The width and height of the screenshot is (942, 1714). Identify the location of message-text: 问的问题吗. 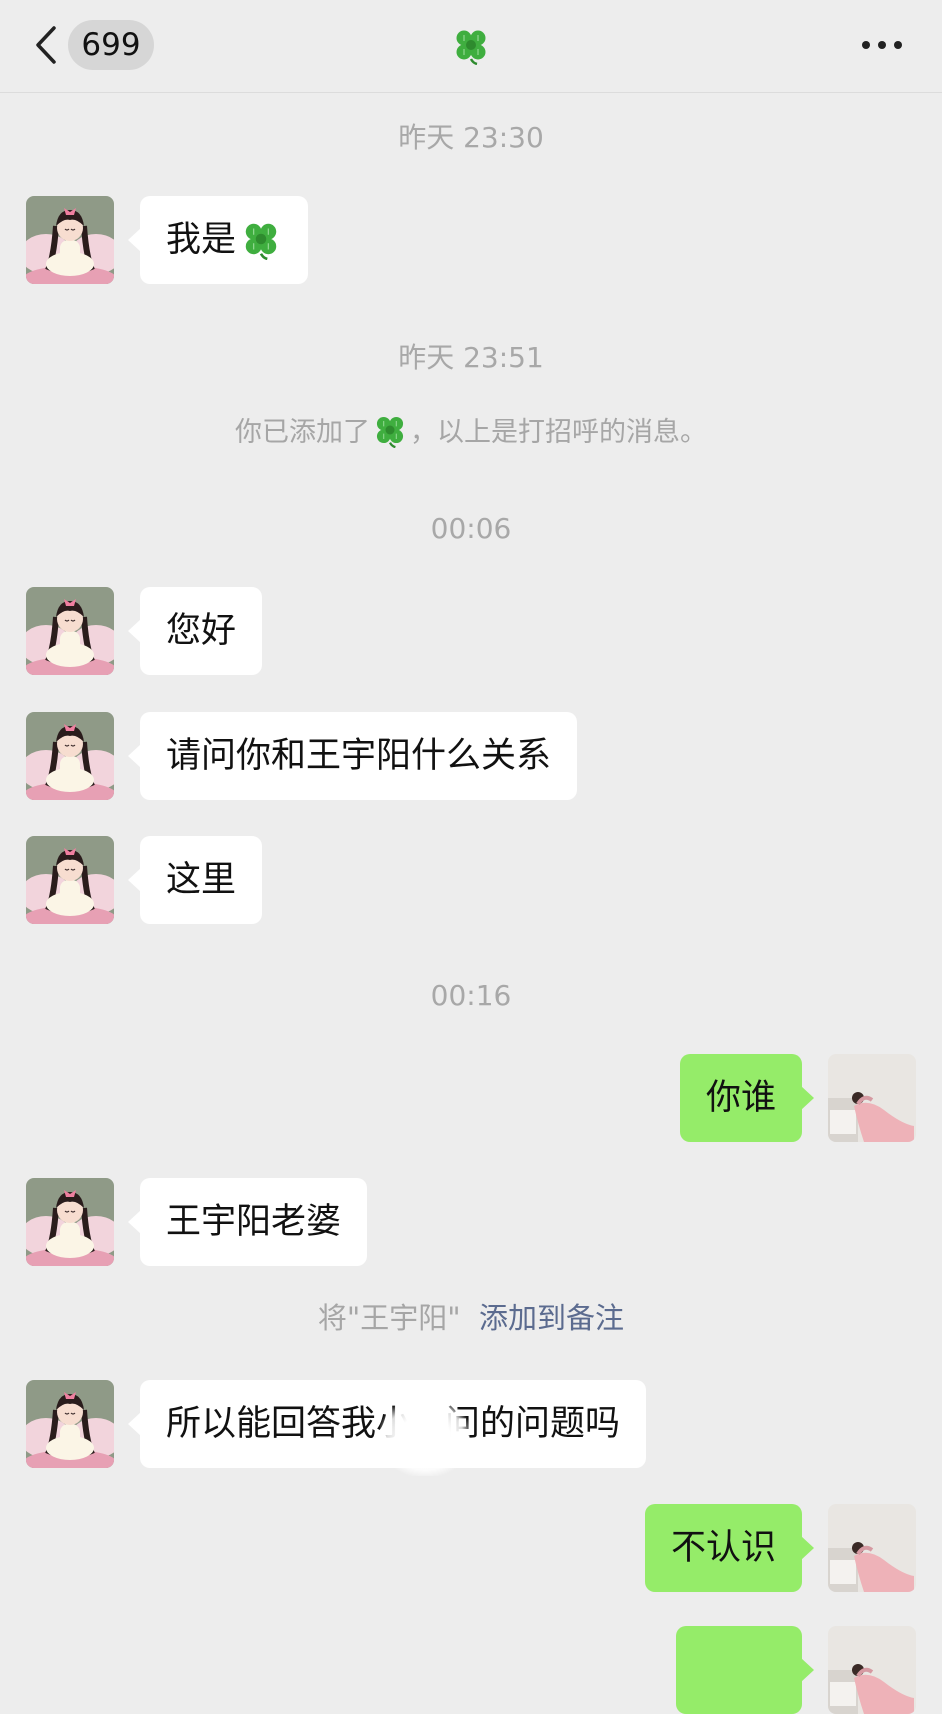
(533, 1424).